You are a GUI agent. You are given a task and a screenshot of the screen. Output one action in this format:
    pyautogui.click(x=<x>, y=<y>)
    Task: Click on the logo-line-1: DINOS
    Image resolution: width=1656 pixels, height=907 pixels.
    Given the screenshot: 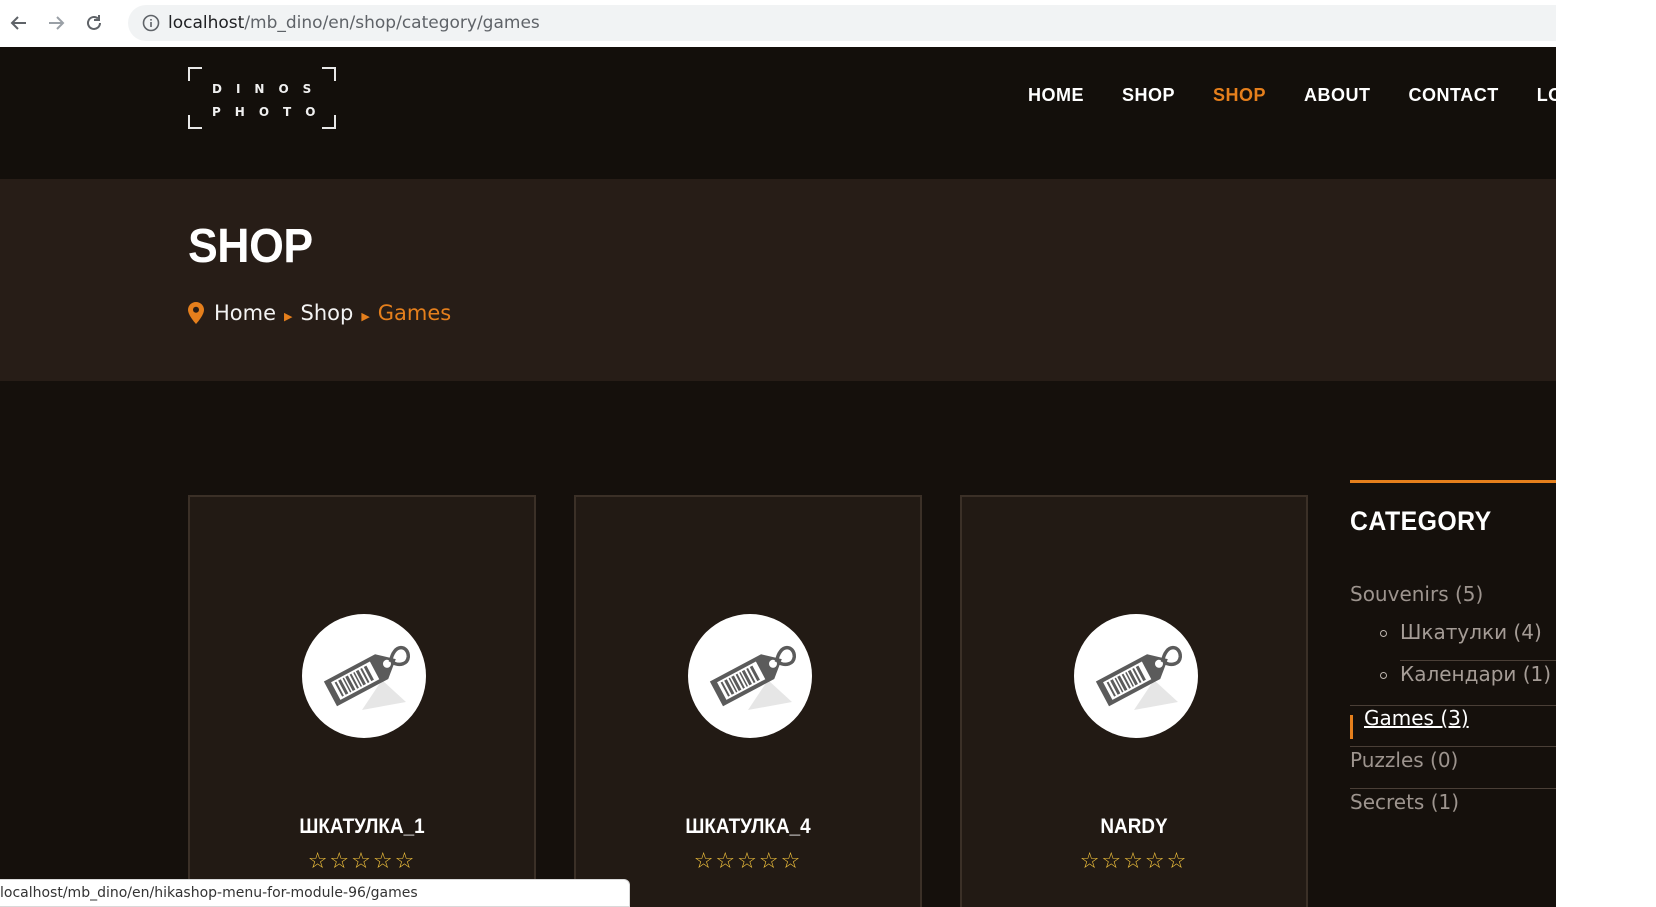 What is the action you would take?
    pyautogui.click(x=269, y=89)
    